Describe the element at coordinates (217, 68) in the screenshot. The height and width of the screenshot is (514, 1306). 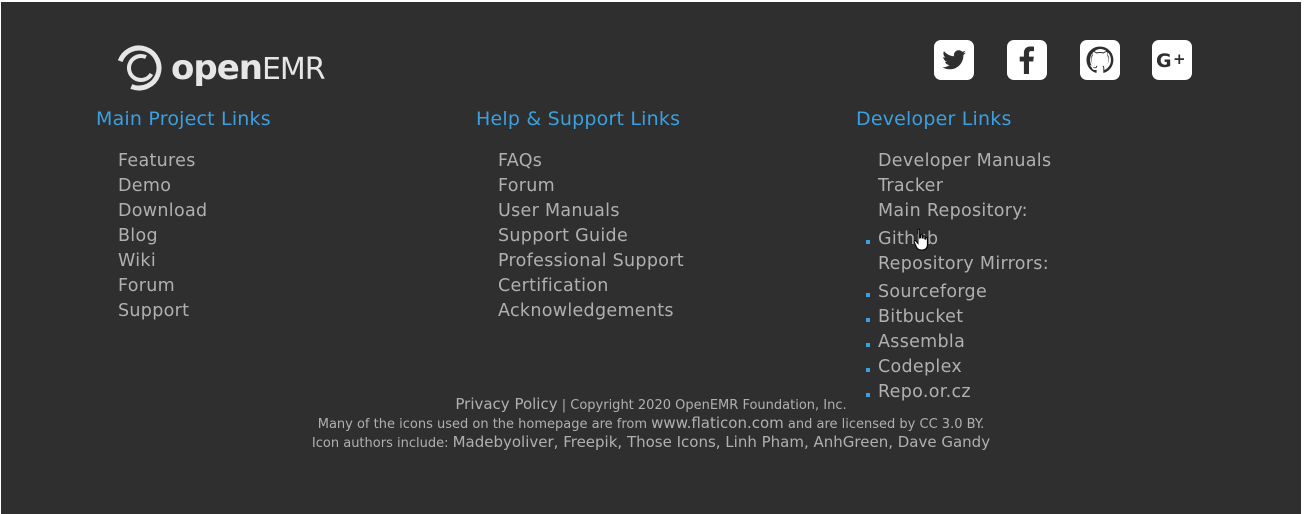
I see `logo-open: open` at that location.